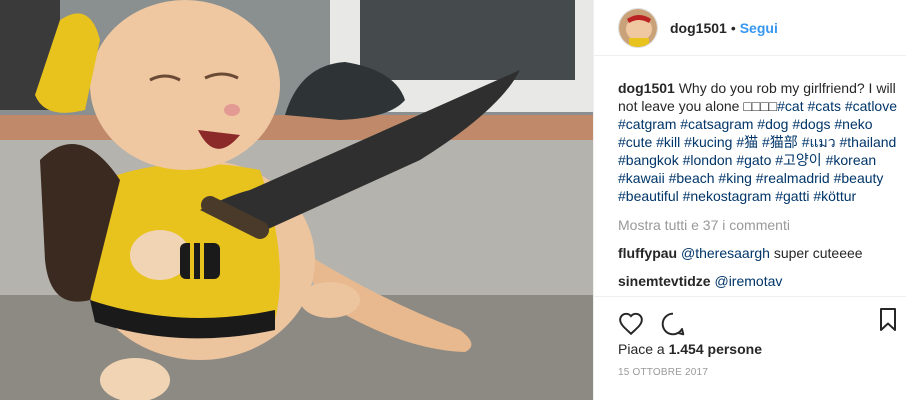  I want to click on hashtag-link: #dog, so click(772, 124).